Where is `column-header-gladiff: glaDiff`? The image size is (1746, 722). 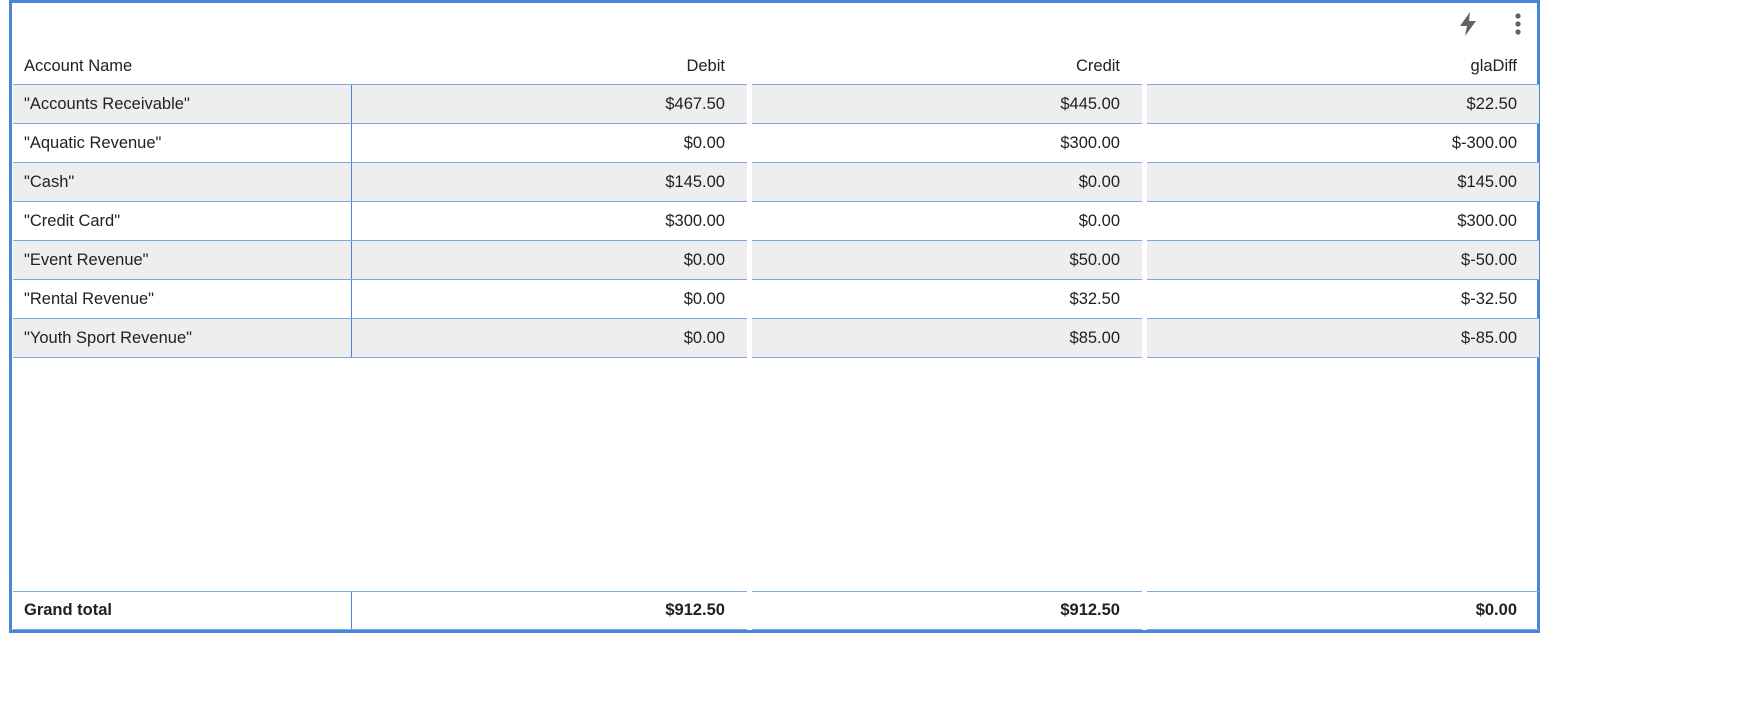 column-header-gladiff: glaDiff is located at coordinates (1340, 66).